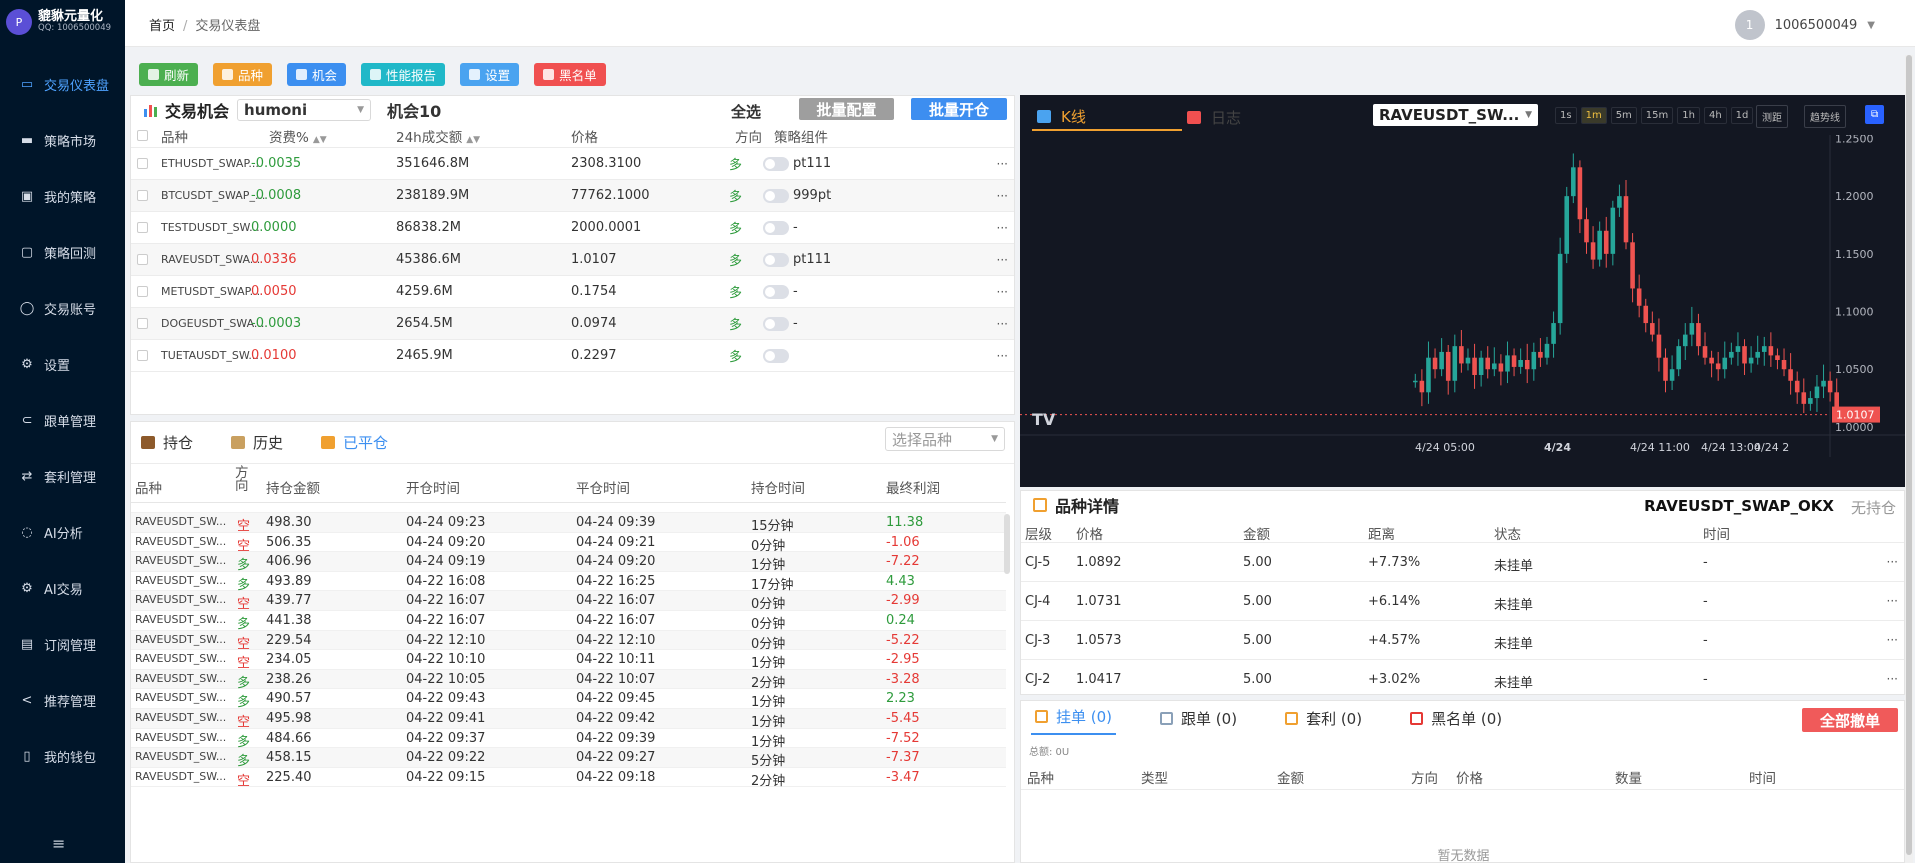 The image size is (1915, 863). What do you see at coordinates (1107, 117) in the screenshot?
I see `tab-candle: K线` at bounding box center [1107, 117].